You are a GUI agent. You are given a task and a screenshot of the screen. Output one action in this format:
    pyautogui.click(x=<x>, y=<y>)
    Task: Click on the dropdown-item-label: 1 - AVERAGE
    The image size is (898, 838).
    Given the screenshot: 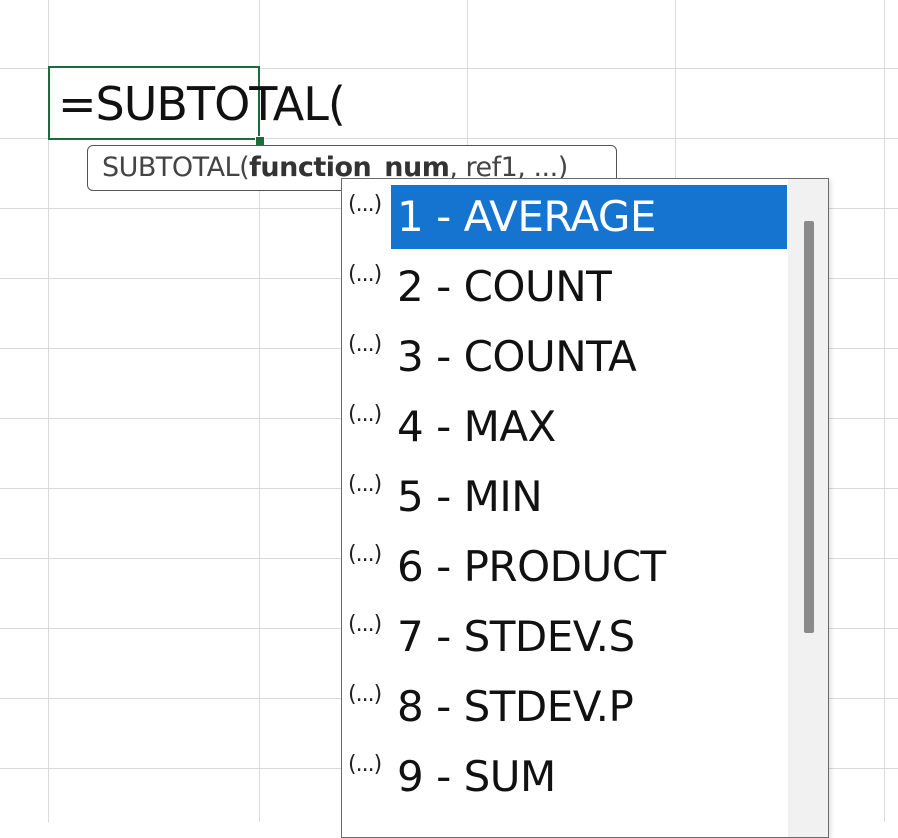 What is the action you would take?
    pyautogui.click(x=589, y=217)
    